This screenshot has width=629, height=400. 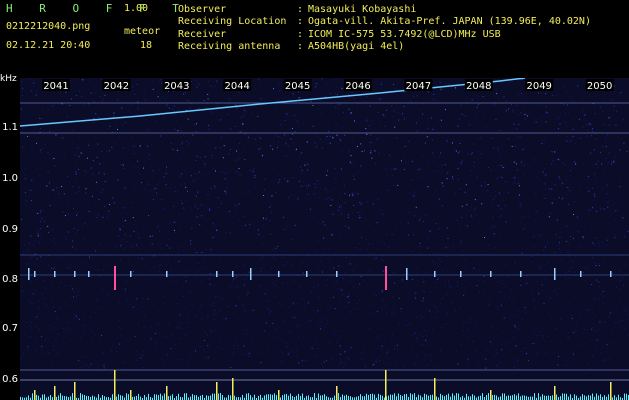 What do you see at coordinates (167, 393) in the screenshot?
I see `amplitude-spike` at bounding box center [167, 393].